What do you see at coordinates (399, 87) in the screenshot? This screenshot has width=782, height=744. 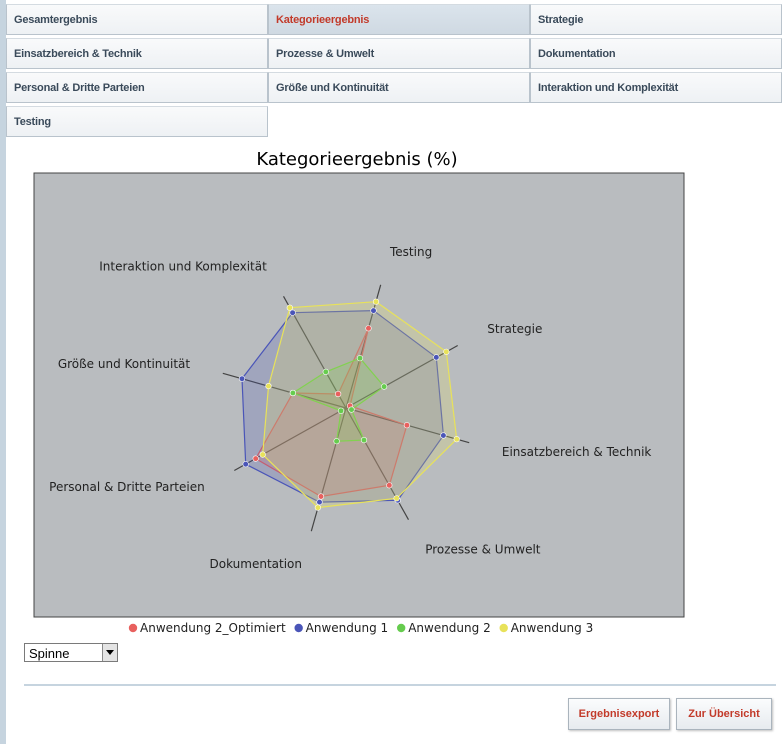 I see `tab-groesse-kontinuitaet: Größe und Kontinuität` at bounding box center [399, 87].